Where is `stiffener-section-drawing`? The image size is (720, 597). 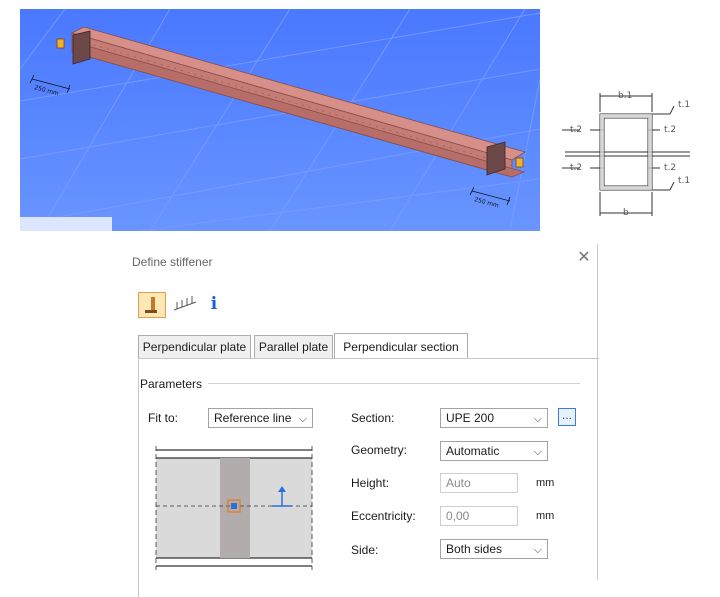
stiffener-section-drawing is located at coordinates (626, 154).